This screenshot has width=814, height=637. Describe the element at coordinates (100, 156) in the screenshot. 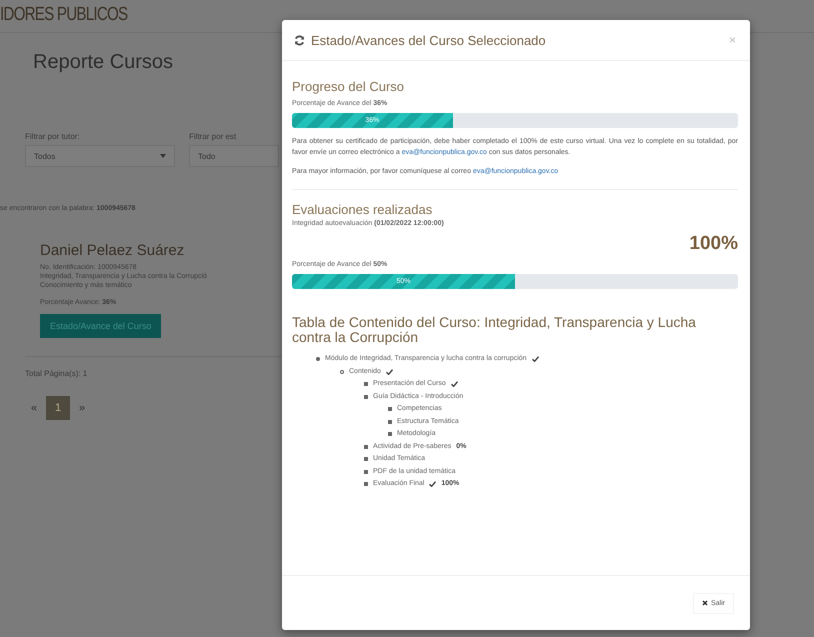

I see `filter-select: Todos` at that location.